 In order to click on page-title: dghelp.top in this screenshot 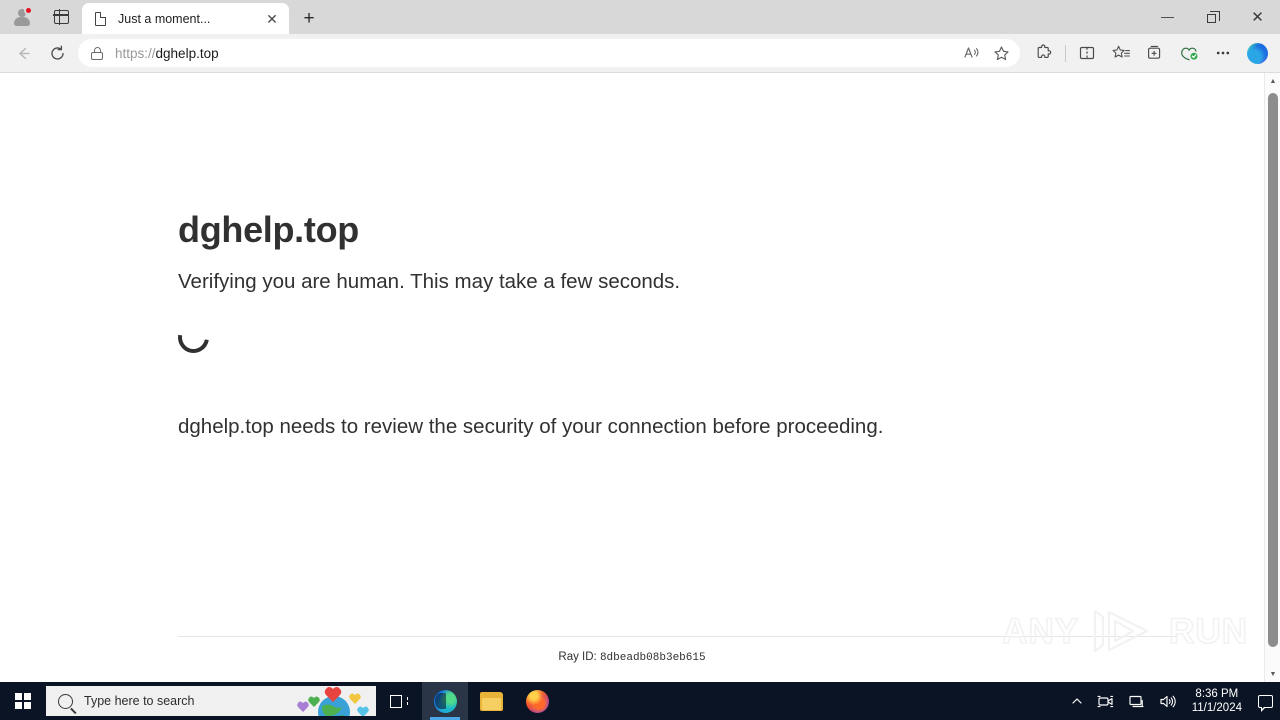, I will do `click(268, 229)`.